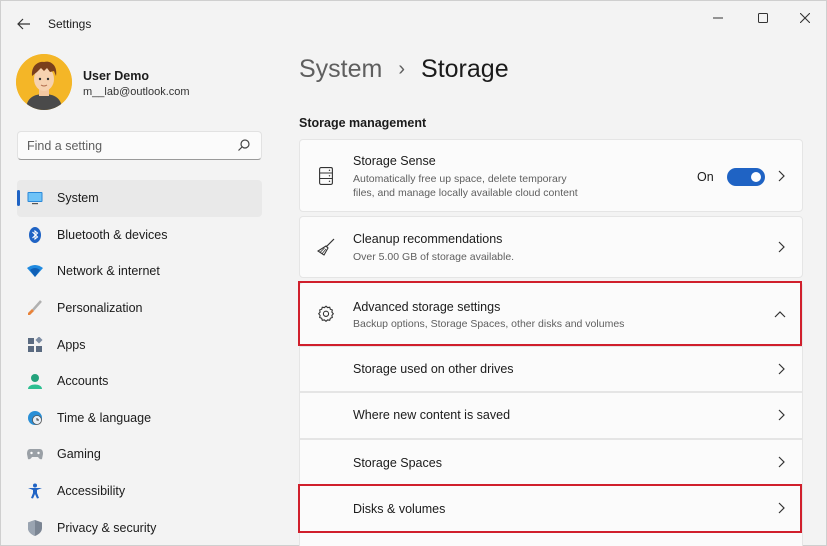 The width and height of the screenshot is (827, 546). Describe the element at coordinates (326, 176) in the screenshot. I see `hard-drive-icon` at that location.